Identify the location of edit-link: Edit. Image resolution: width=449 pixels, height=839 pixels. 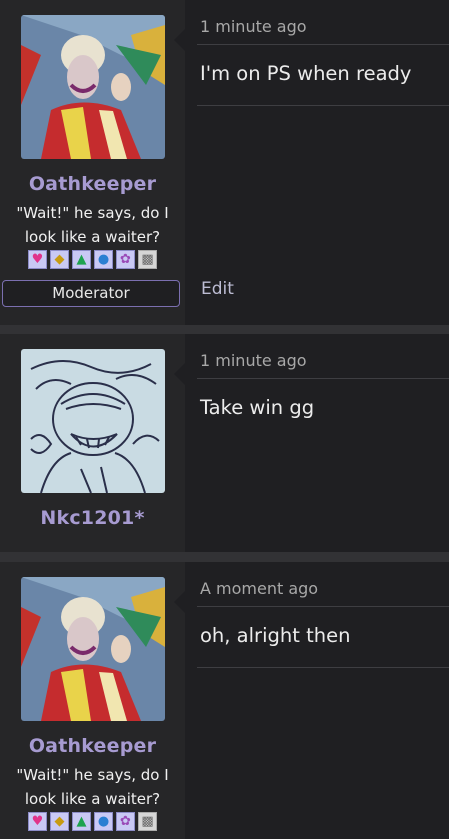
(217, 289).